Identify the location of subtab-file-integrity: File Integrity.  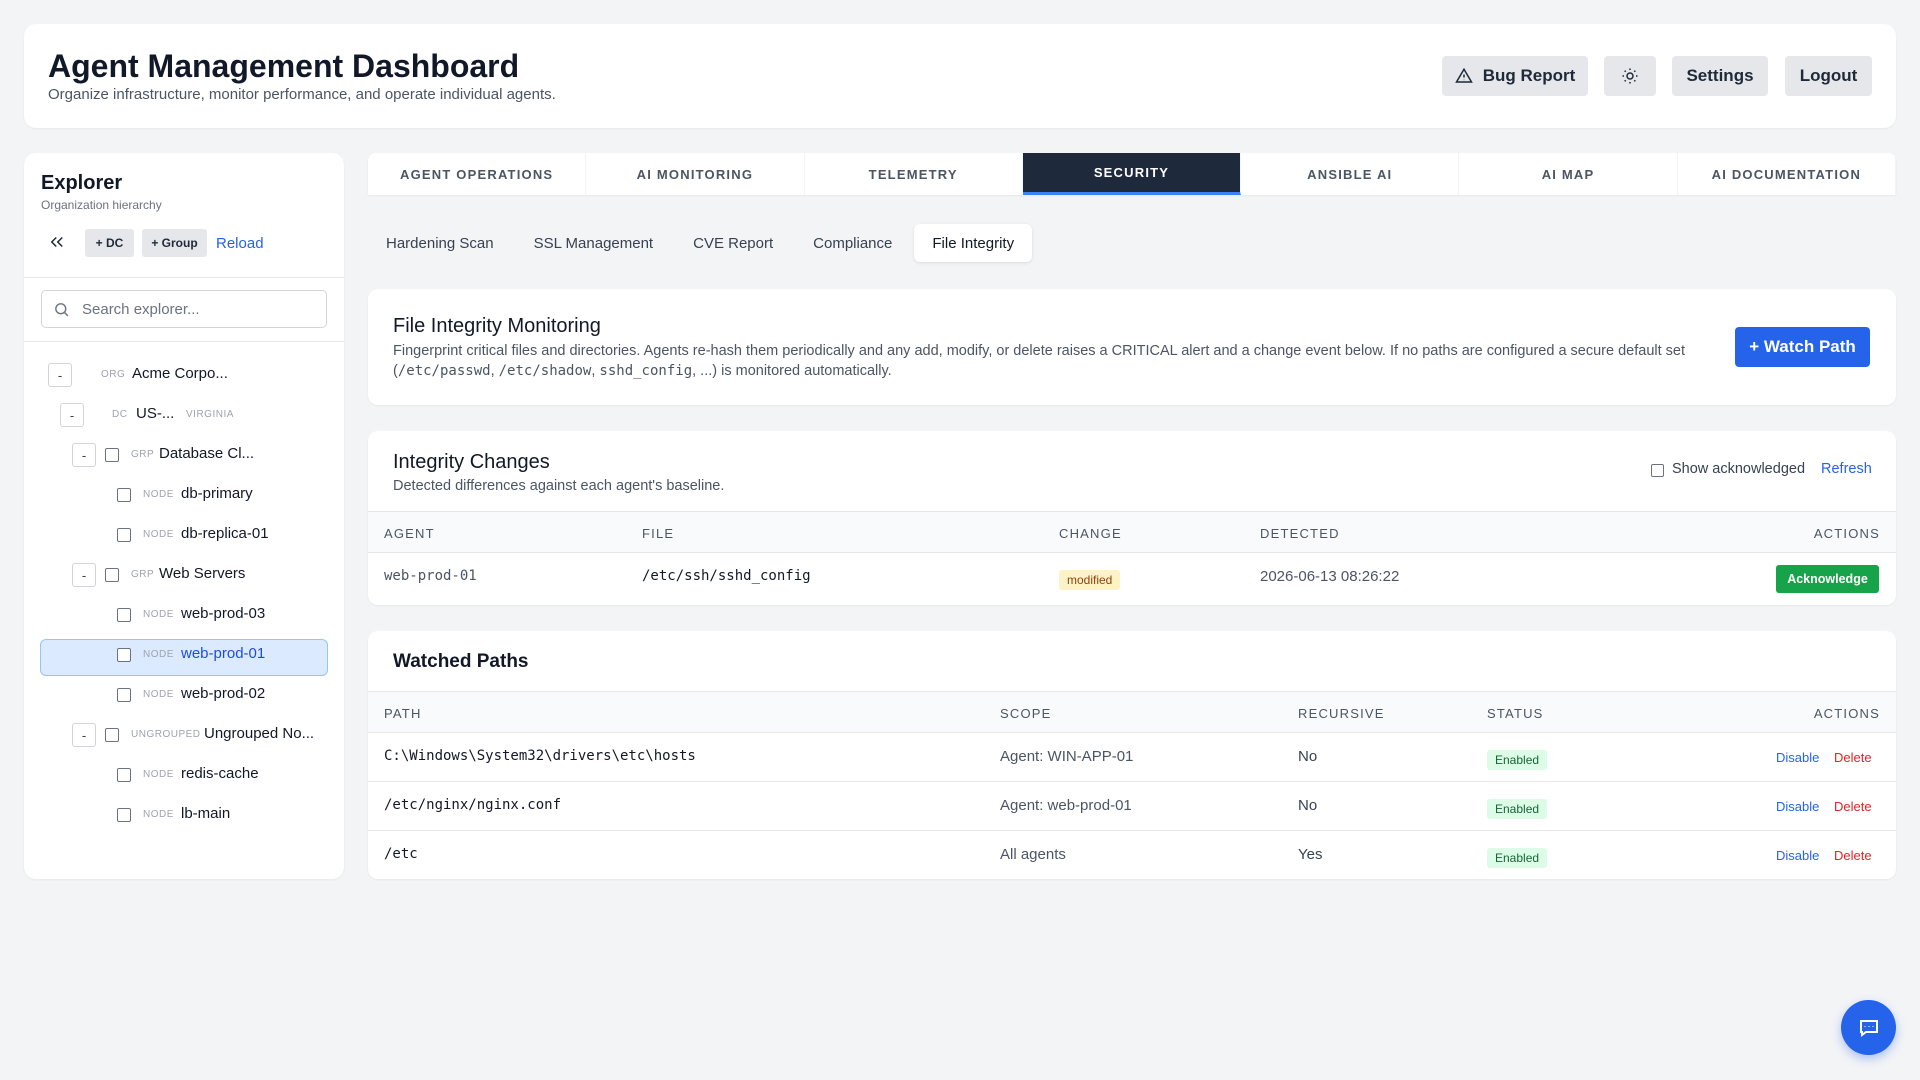
(973, 243).